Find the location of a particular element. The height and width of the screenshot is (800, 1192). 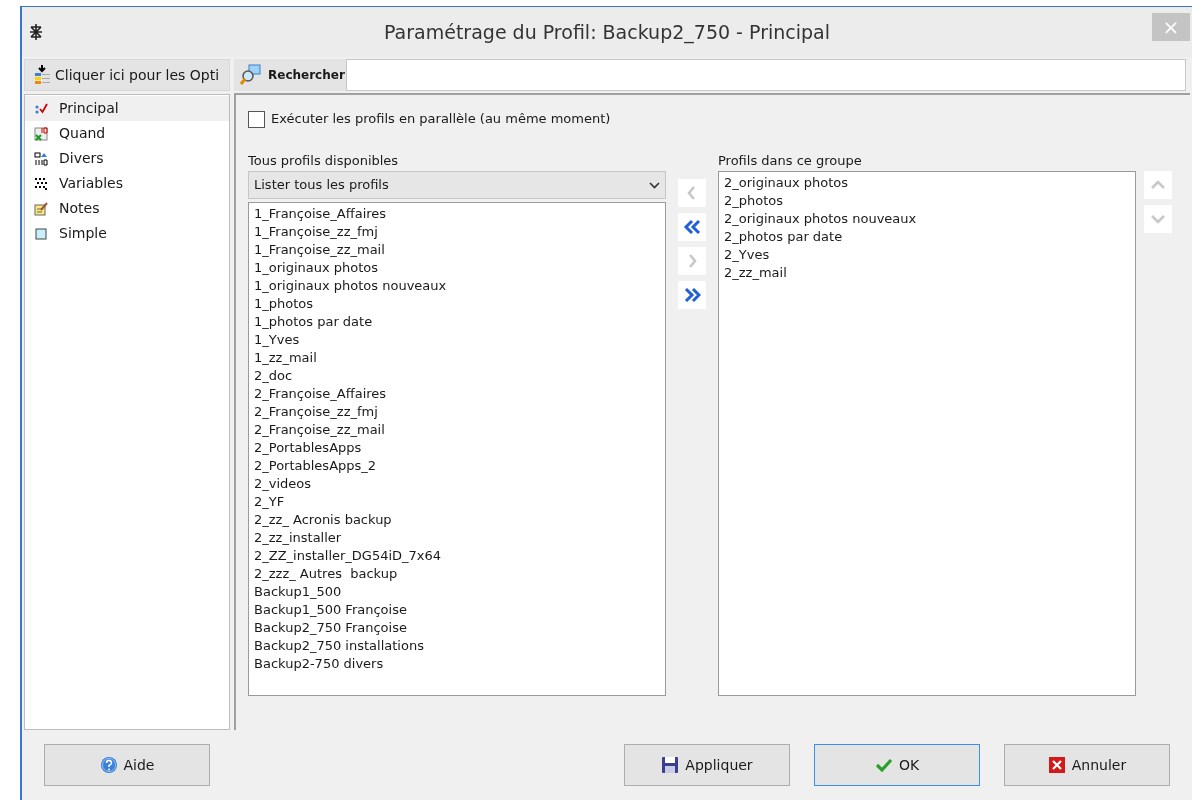

list-item: 2_zz_ Acronis backup is located at coordinates (457, 520).